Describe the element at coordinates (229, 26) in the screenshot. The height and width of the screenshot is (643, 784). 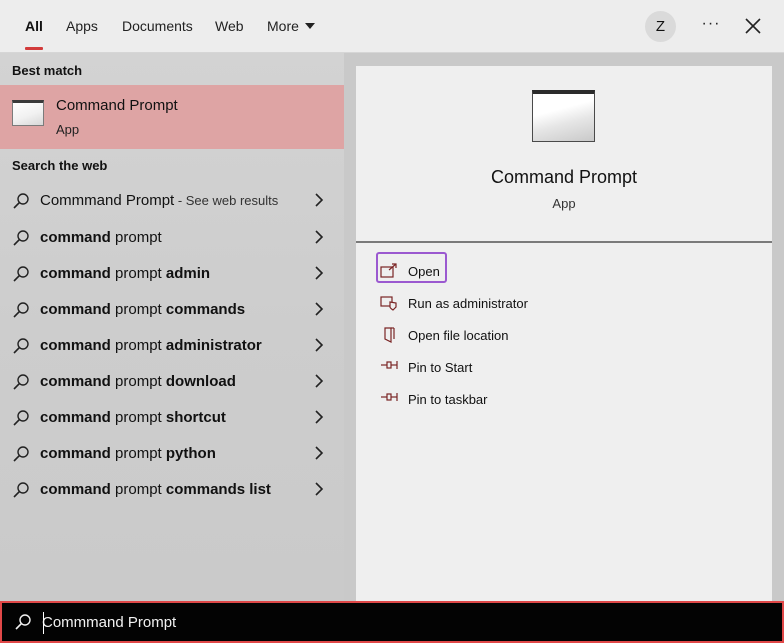
I see `tab-web: Web` at that location.